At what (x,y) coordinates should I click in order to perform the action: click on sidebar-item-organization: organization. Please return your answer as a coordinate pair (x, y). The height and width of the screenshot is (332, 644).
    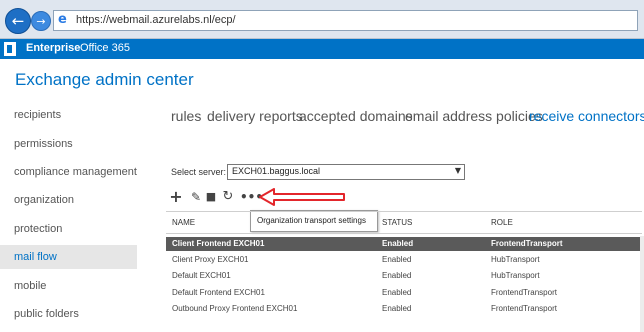
    Looking at the image, I should click on (68, 200).